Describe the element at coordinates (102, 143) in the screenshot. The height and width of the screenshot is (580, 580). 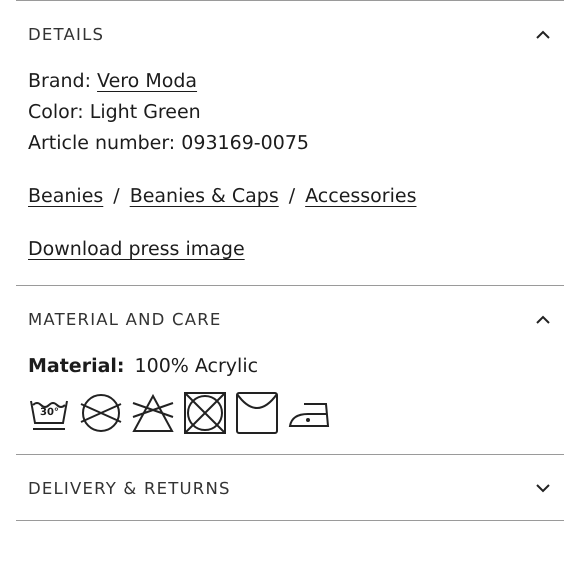
I see `detail-label: Article number:` at that location.